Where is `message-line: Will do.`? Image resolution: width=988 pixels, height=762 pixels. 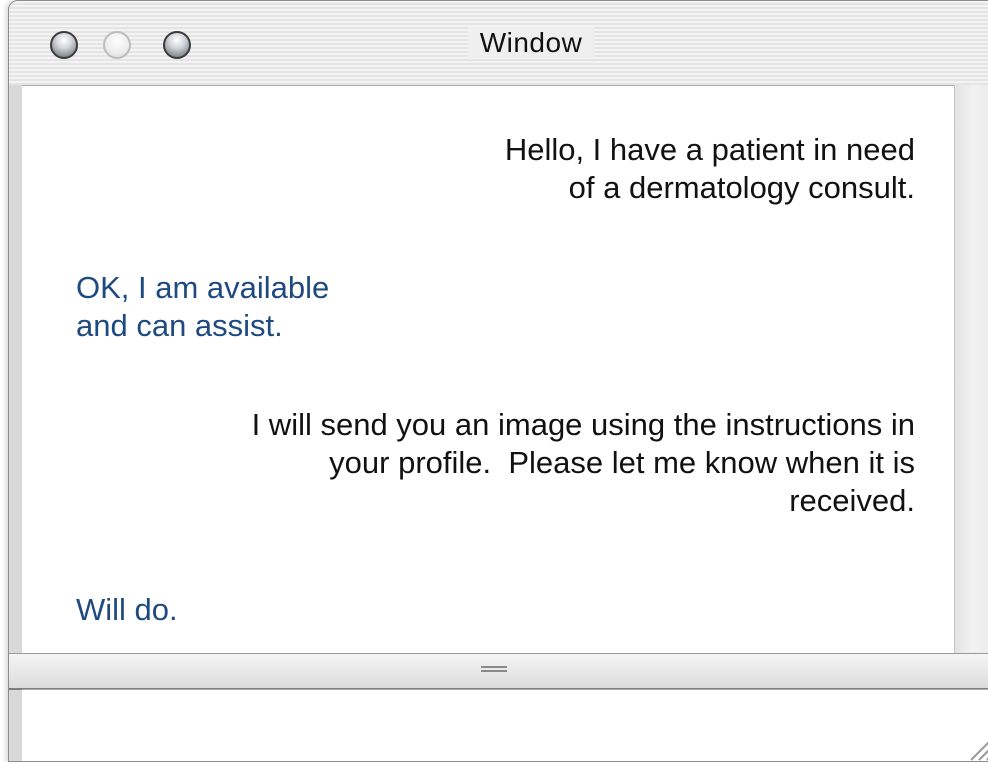
message-line: Will do. is located at coordinates (127, 609).